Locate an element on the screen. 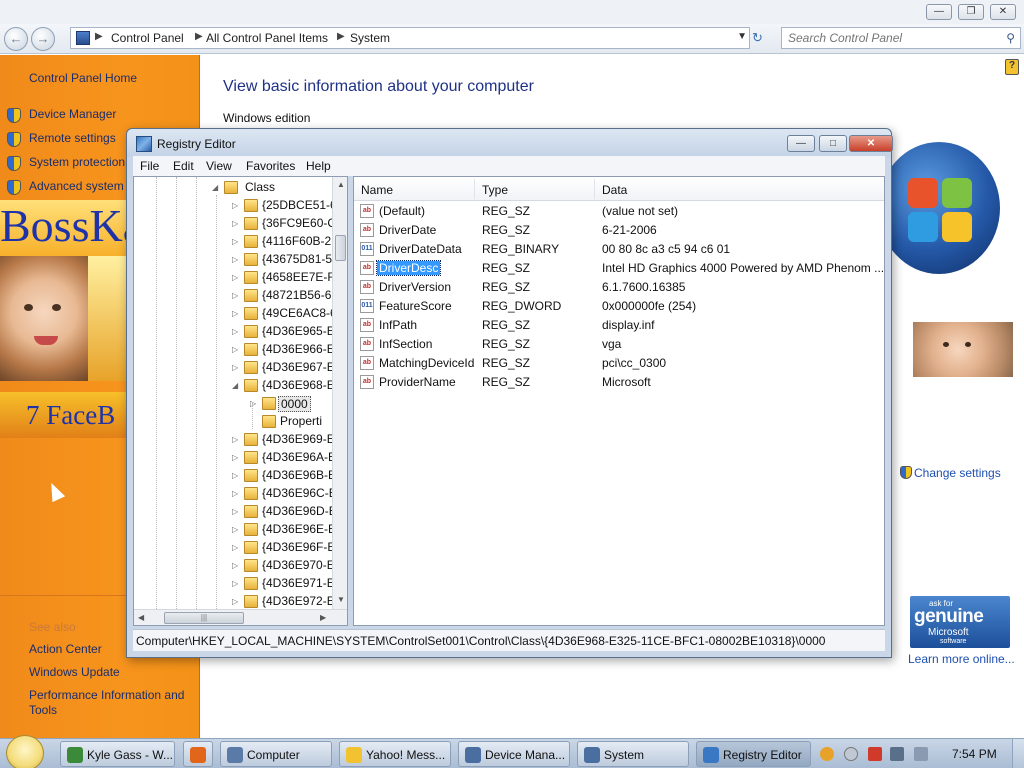 This screenshot has height=768, width=1024. scroll-left-icon: ◀ is located at coordinates (141, 617).